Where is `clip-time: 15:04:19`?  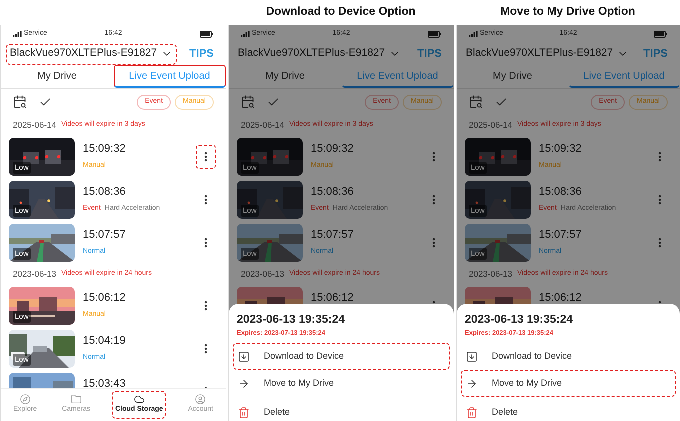
clip-time: 15:04:19 is located at coordinates (105, 341).